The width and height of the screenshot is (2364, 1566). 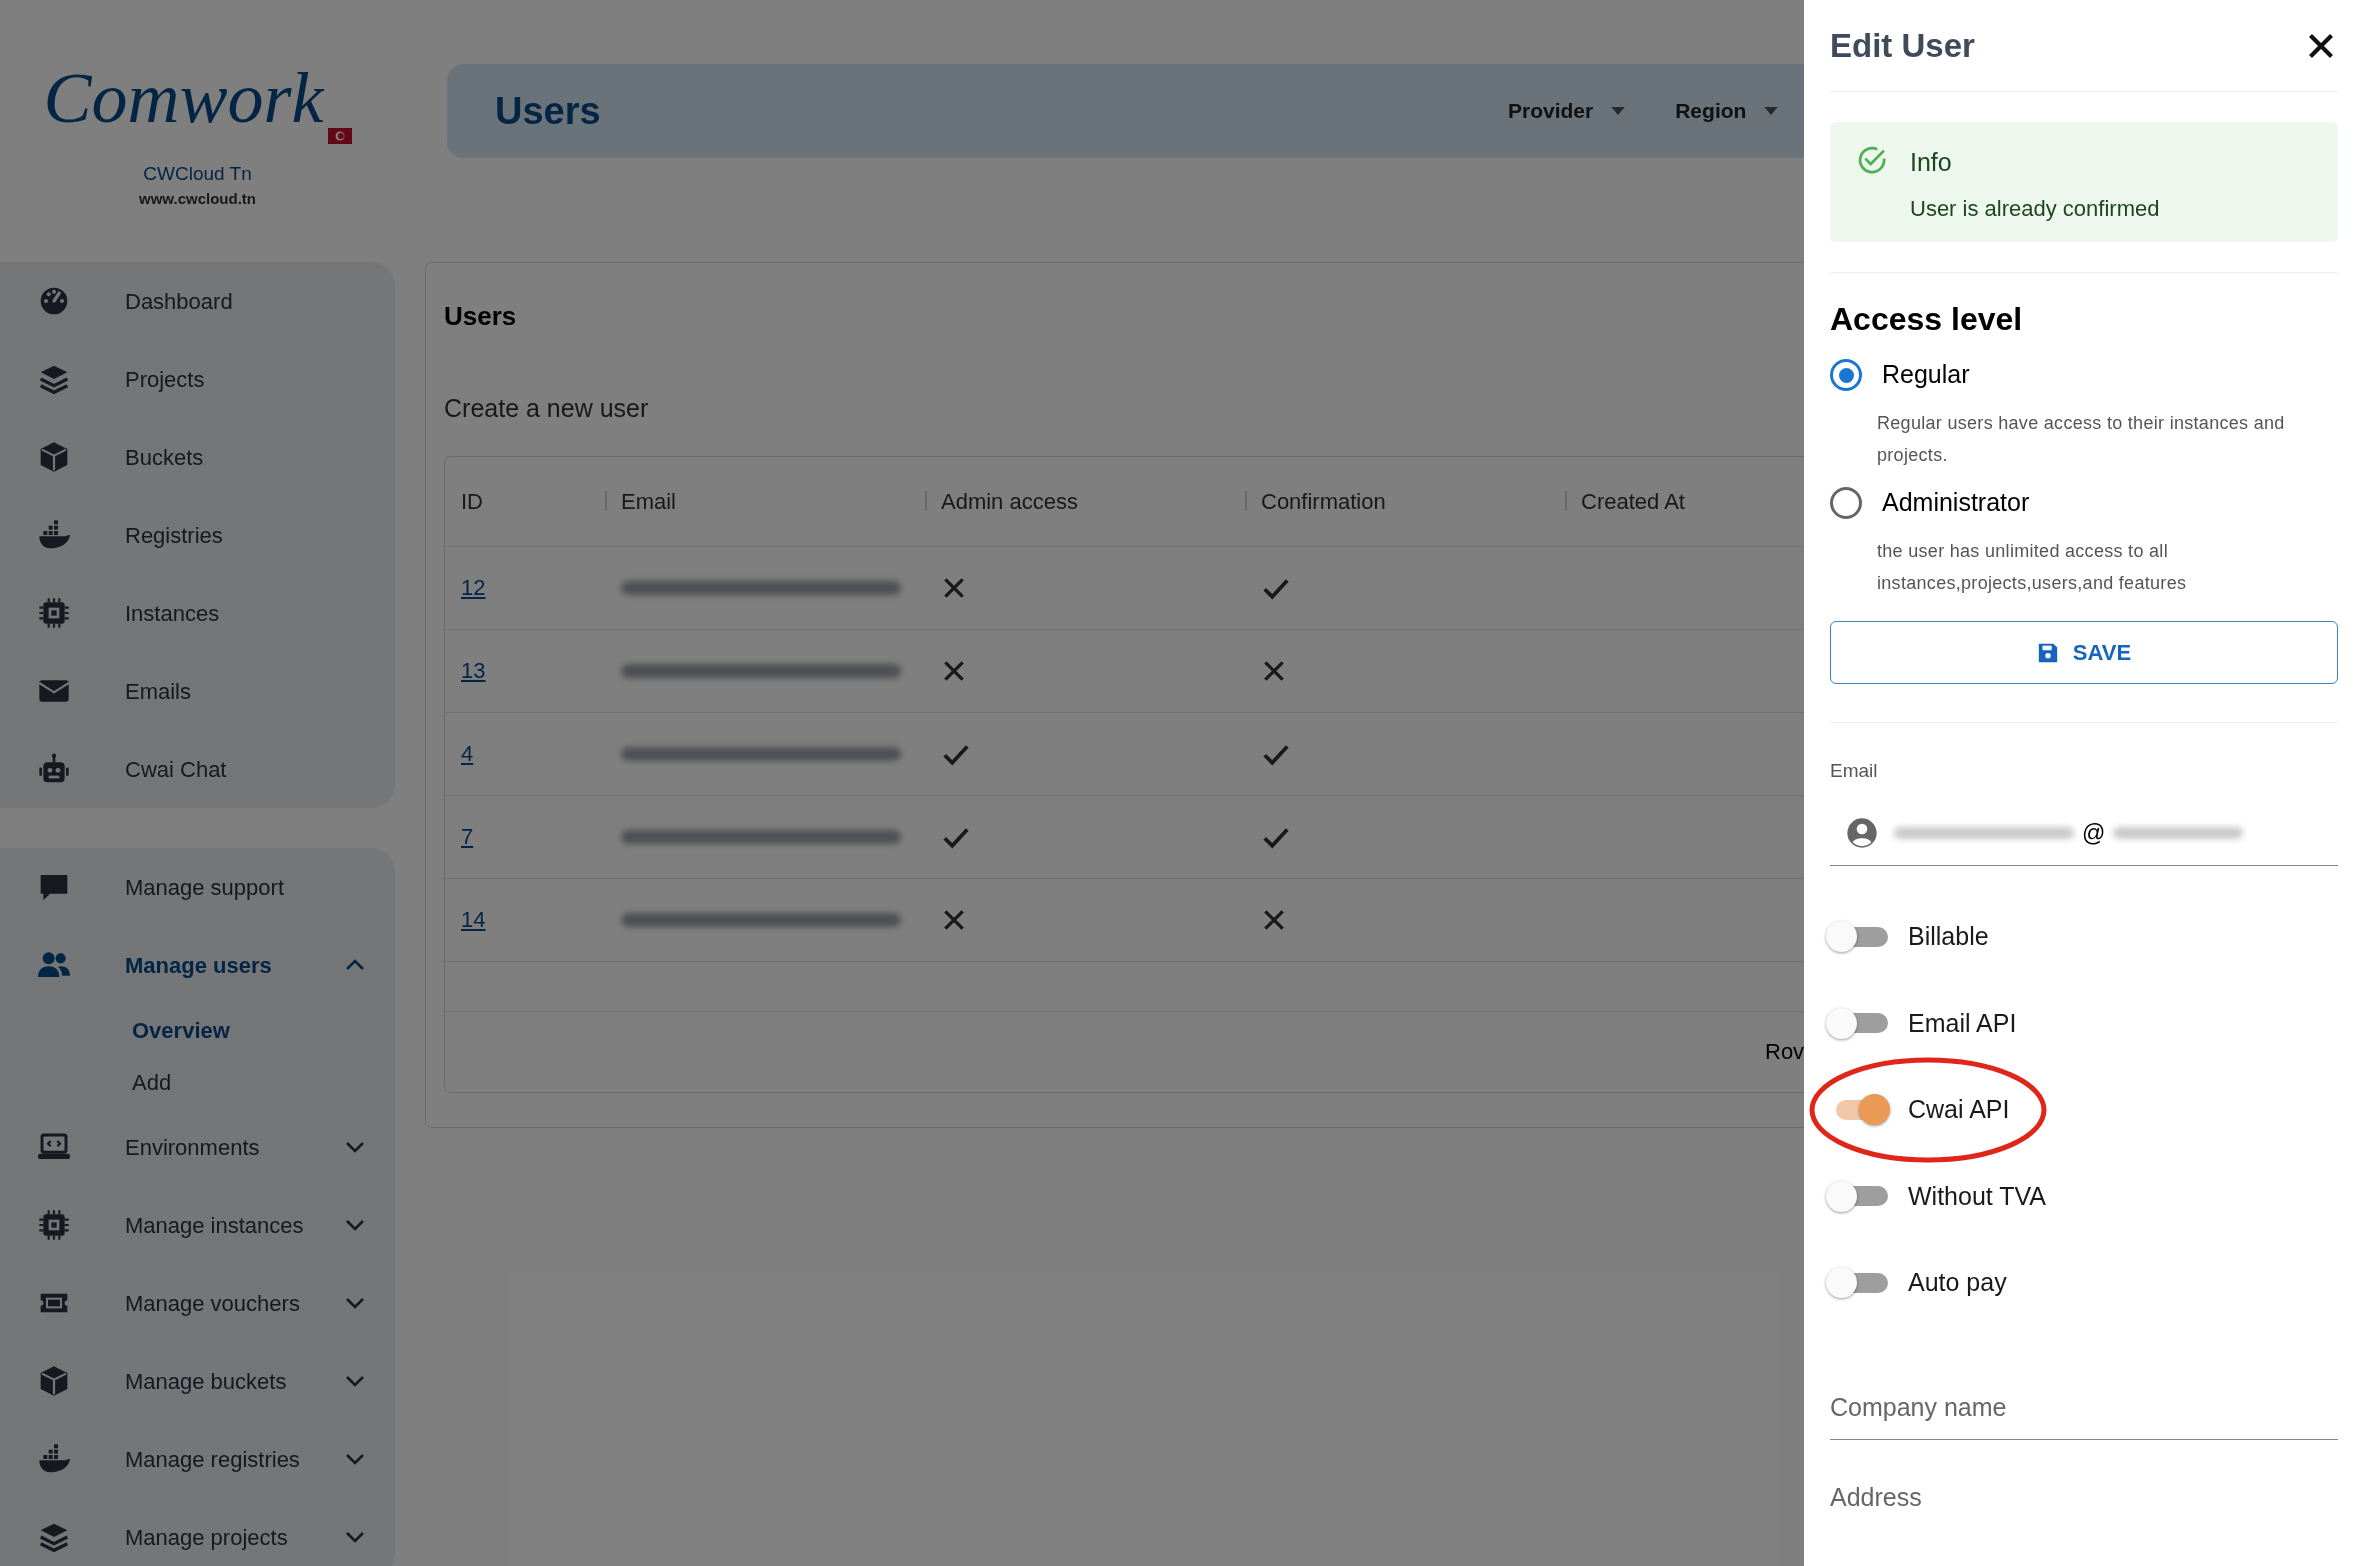 I want to click on page-title: Users, so click(x=548, y=110).